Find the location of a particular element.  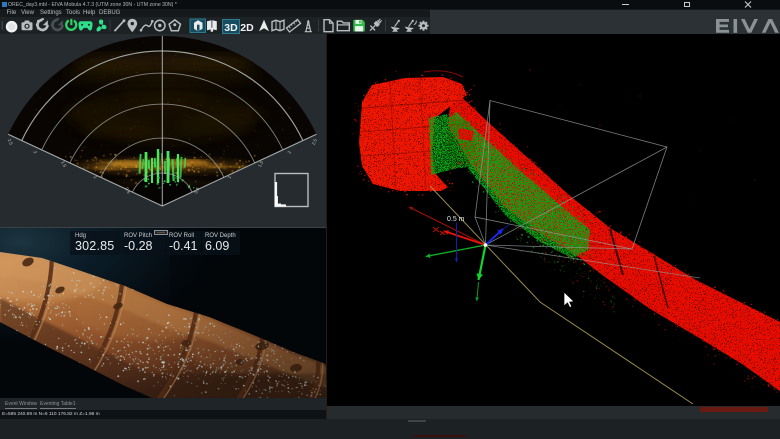

svg-text: 1 is located at coordinates (95, 177).